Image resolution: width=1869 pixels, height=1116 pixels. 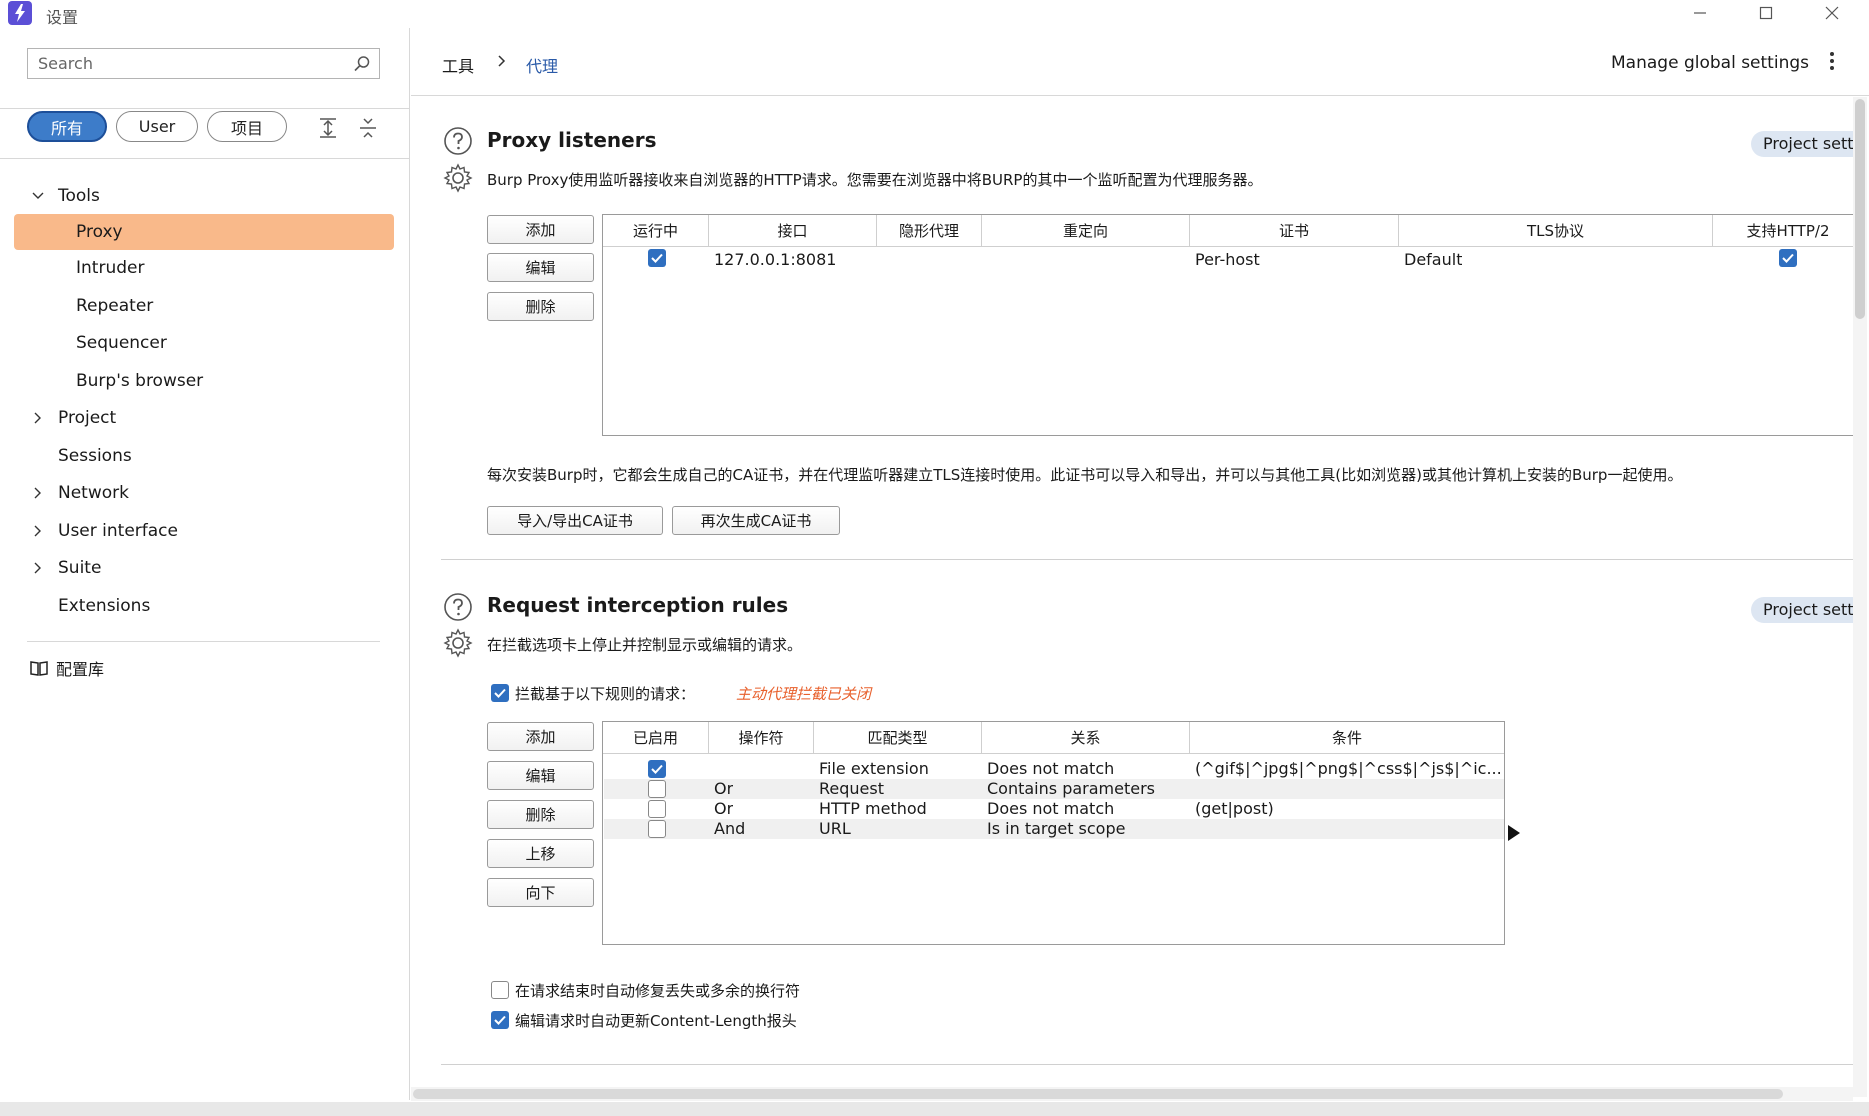 I want to click on rule-operator: Or, so click(x=724, y=808).